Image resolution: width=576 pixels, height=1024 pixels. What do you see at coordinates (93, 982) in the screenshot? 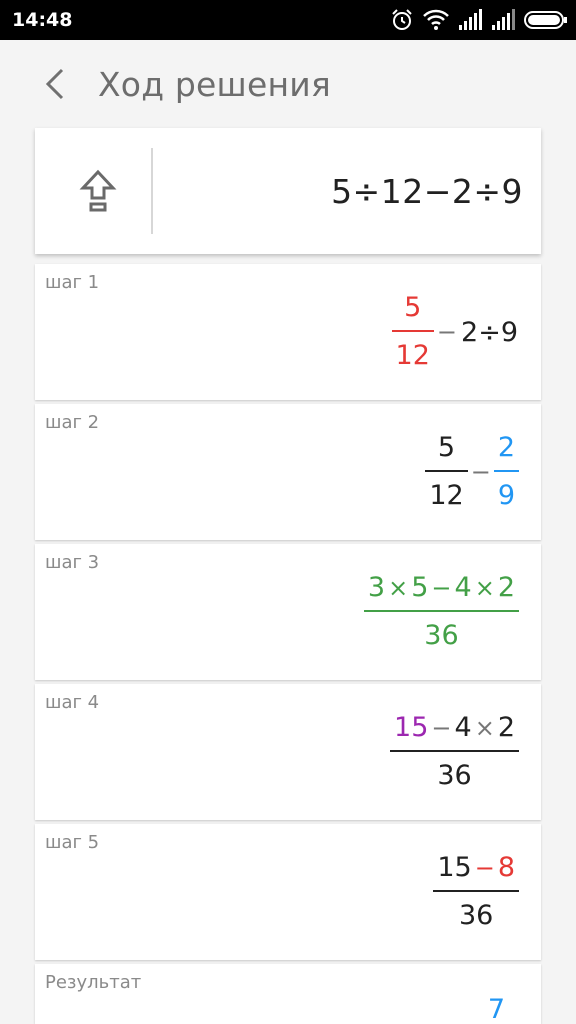
I see `result-label: Результат` at bounding box center [93, 982].